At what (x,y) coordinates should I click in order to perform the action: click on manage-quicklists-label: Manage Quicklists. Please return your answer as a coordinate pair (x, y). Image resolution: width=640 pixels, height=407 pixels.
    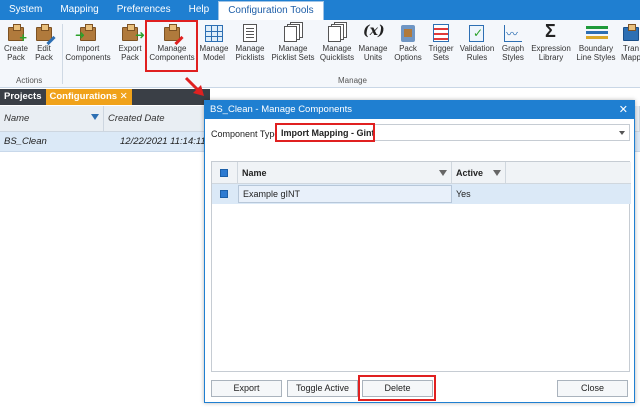
    Looking at the image, I should click on (337, 53).